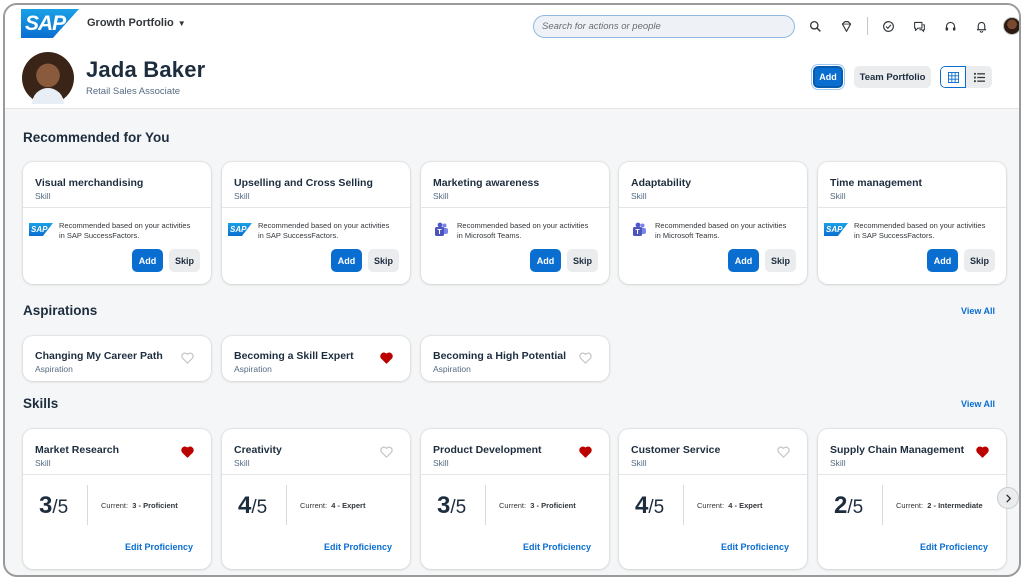  What do you see at coordinates (745, 505) in the screenshot?
I see `current-level: 4 - Expert` at bounding box center [745, 505].